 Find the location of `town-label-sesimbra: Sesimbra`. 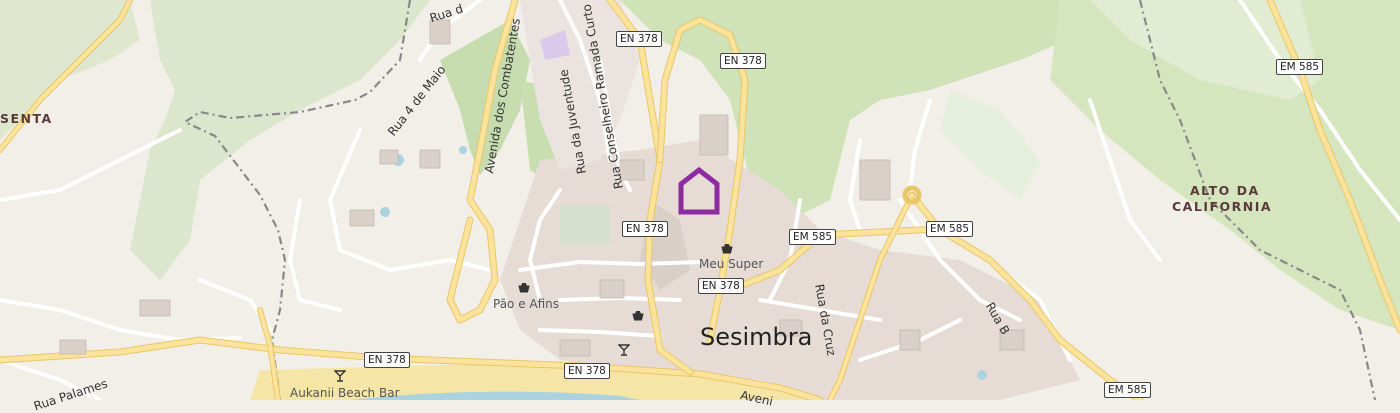

town-label-sesimbra: Sesimbra is located at coordinates (756, 337).